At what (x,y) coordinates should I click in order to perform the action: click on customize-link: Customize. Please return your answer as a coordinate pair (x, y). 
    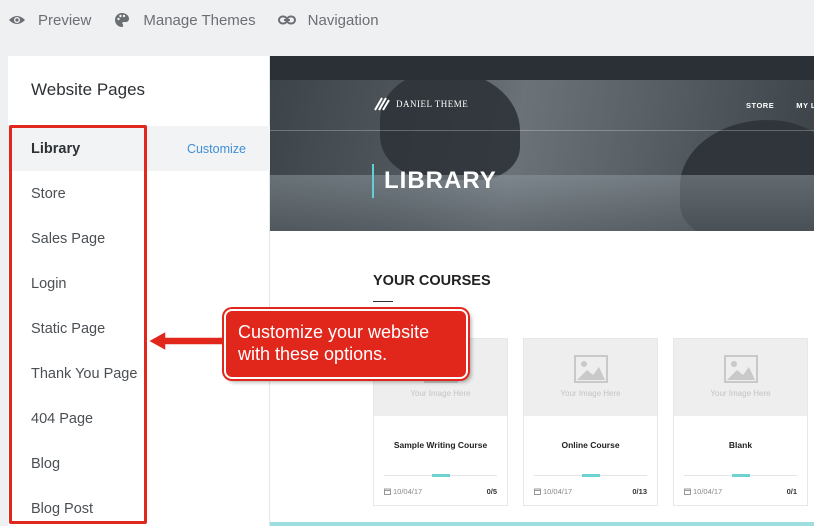
    Looking at the image, I should click on (216, 149).